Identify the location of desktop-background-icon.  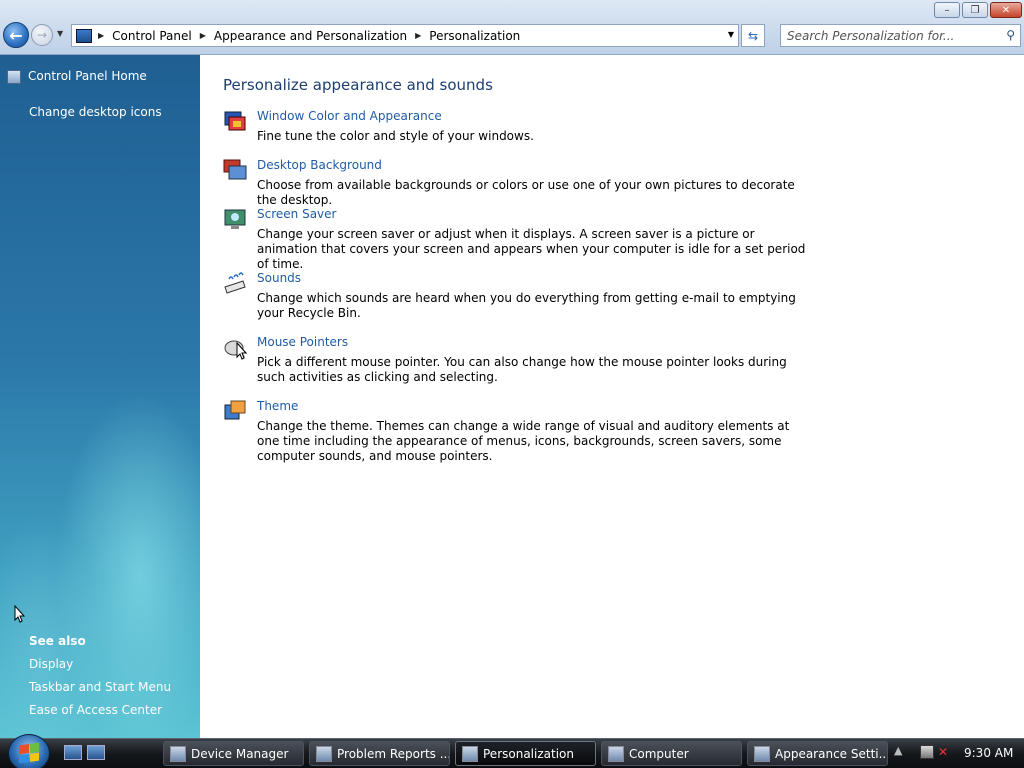
(235, 169).